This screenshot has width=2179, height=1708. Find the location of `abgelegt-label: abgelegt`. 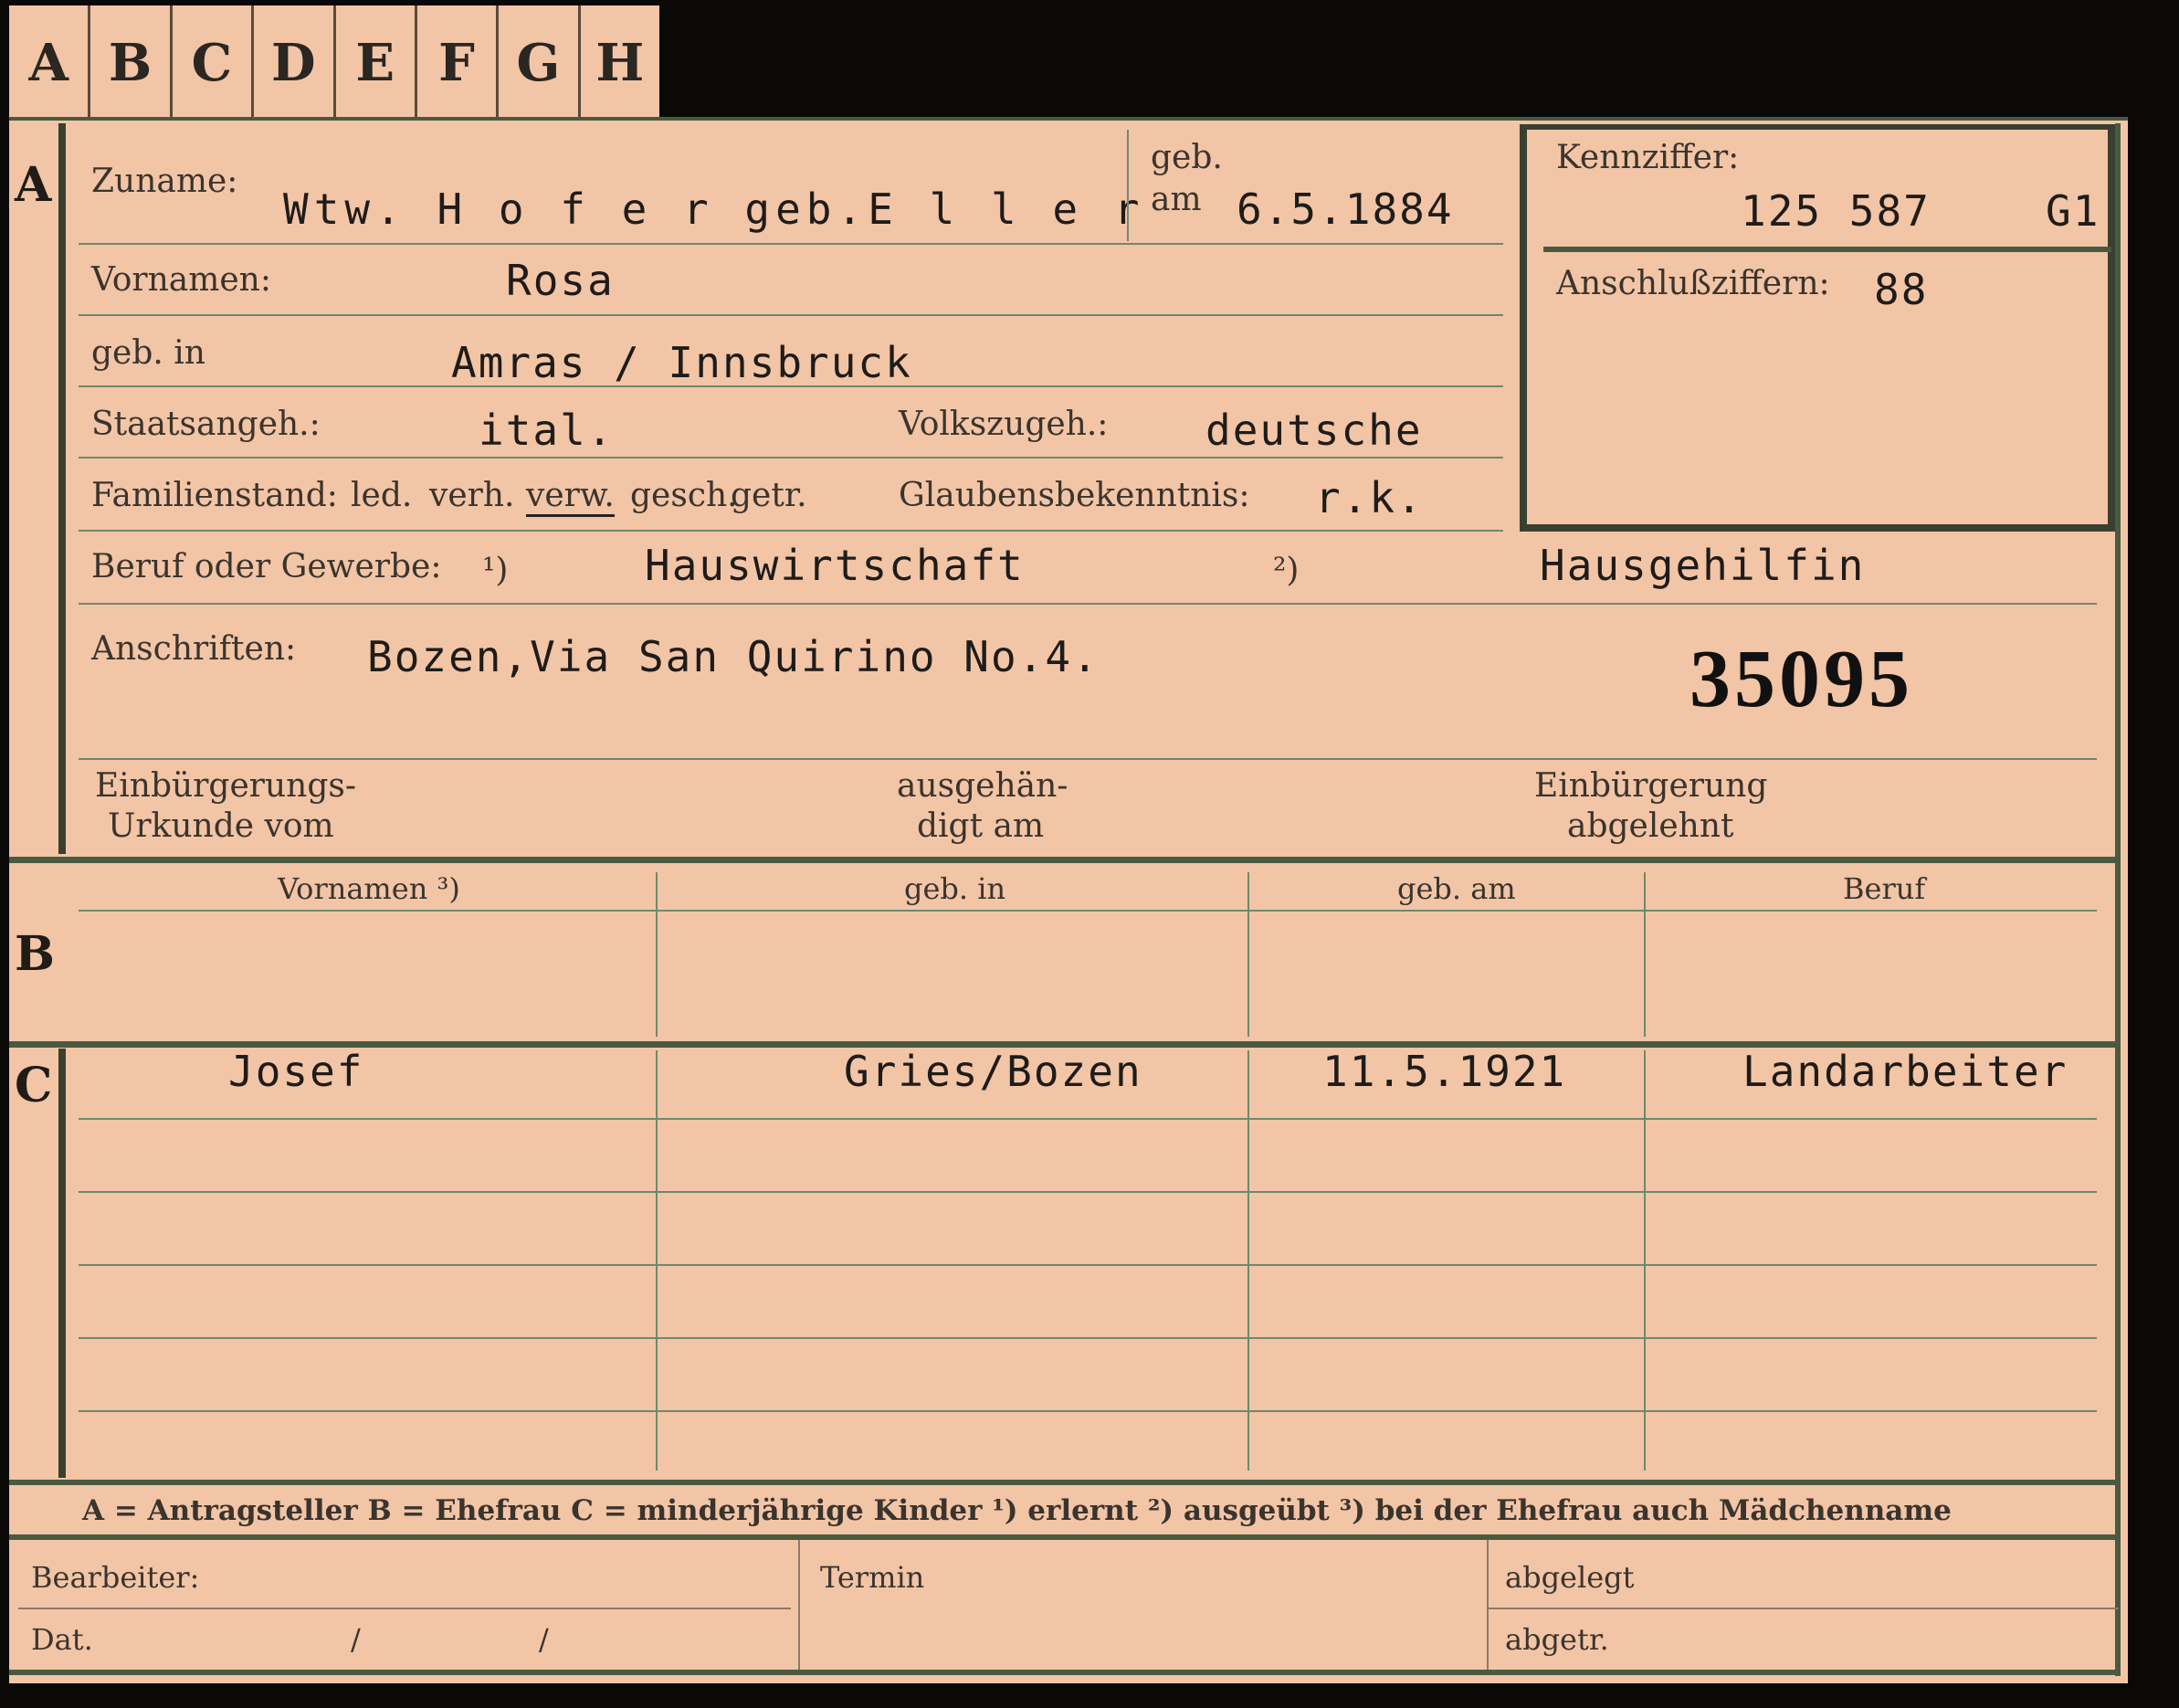

abgelegt-label: abgelegt is located at coordinates (1570, 1577).